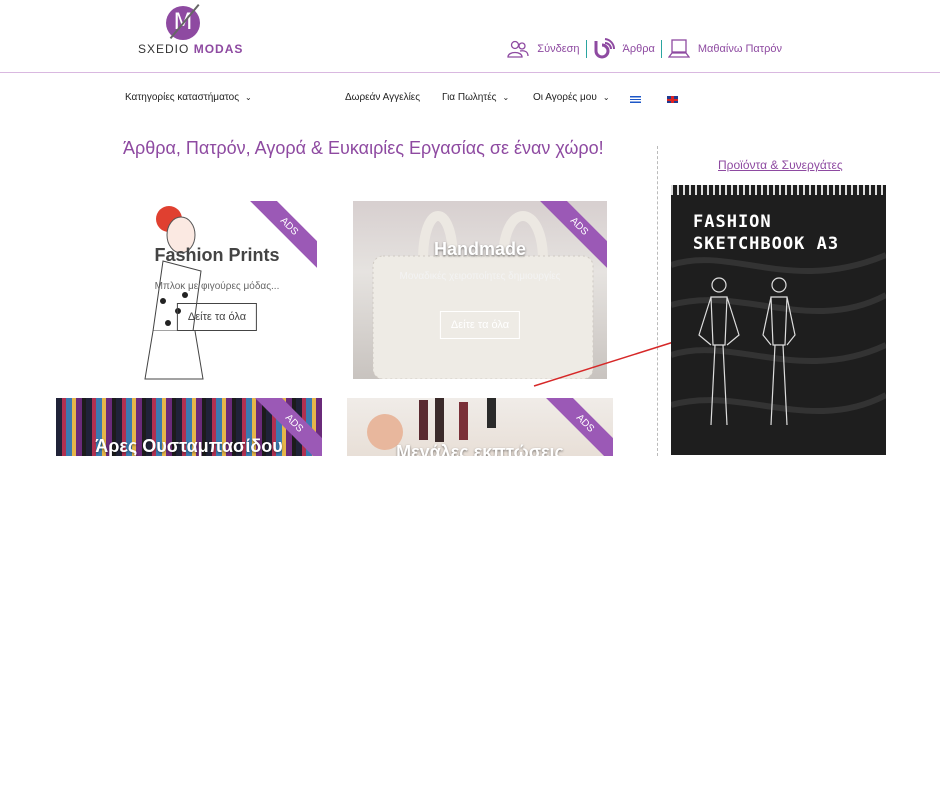 This screenshot has height=788, width=940. What do you see at coordinates (638, 49) in the screenshot?
I see `articles-label: Άρθρα` at bounding box center [638, 49].